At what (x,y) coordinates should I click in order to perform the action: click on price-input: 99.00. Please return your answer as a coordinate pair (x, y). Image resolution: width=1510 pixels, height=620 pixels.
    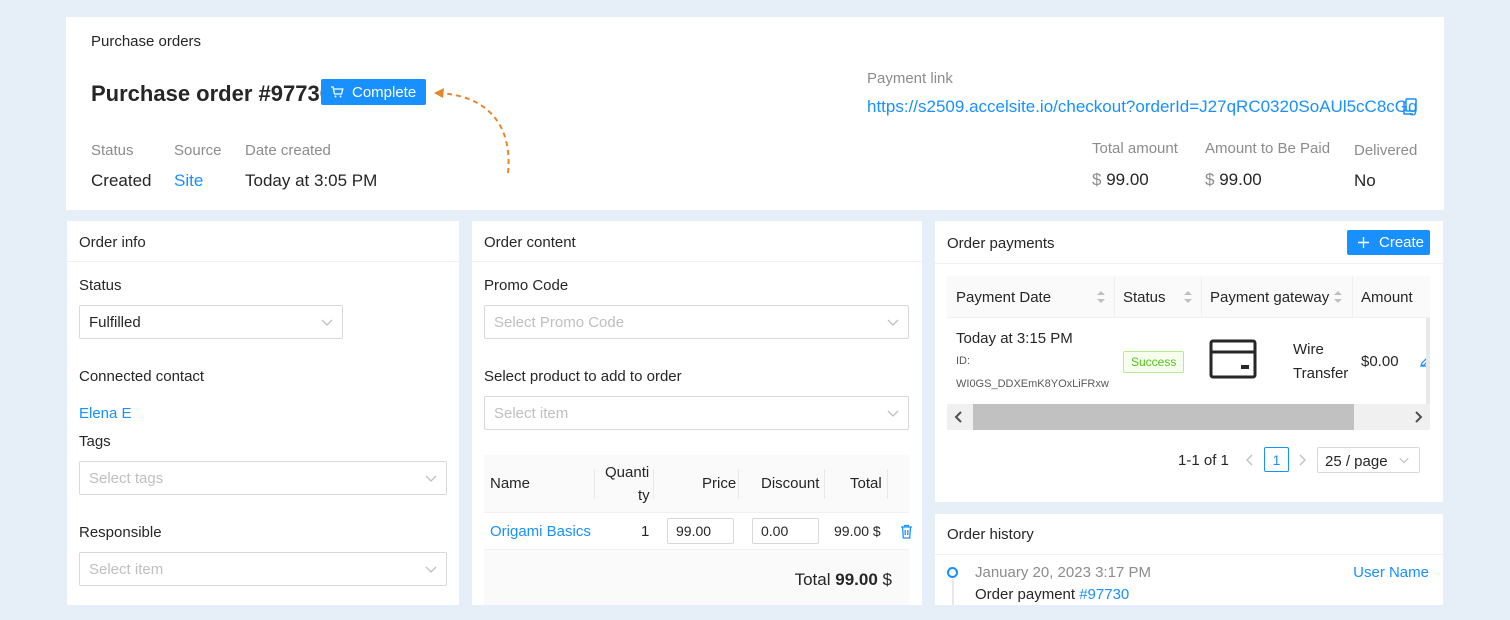
    Looking at the image, I should click on (700, 531).